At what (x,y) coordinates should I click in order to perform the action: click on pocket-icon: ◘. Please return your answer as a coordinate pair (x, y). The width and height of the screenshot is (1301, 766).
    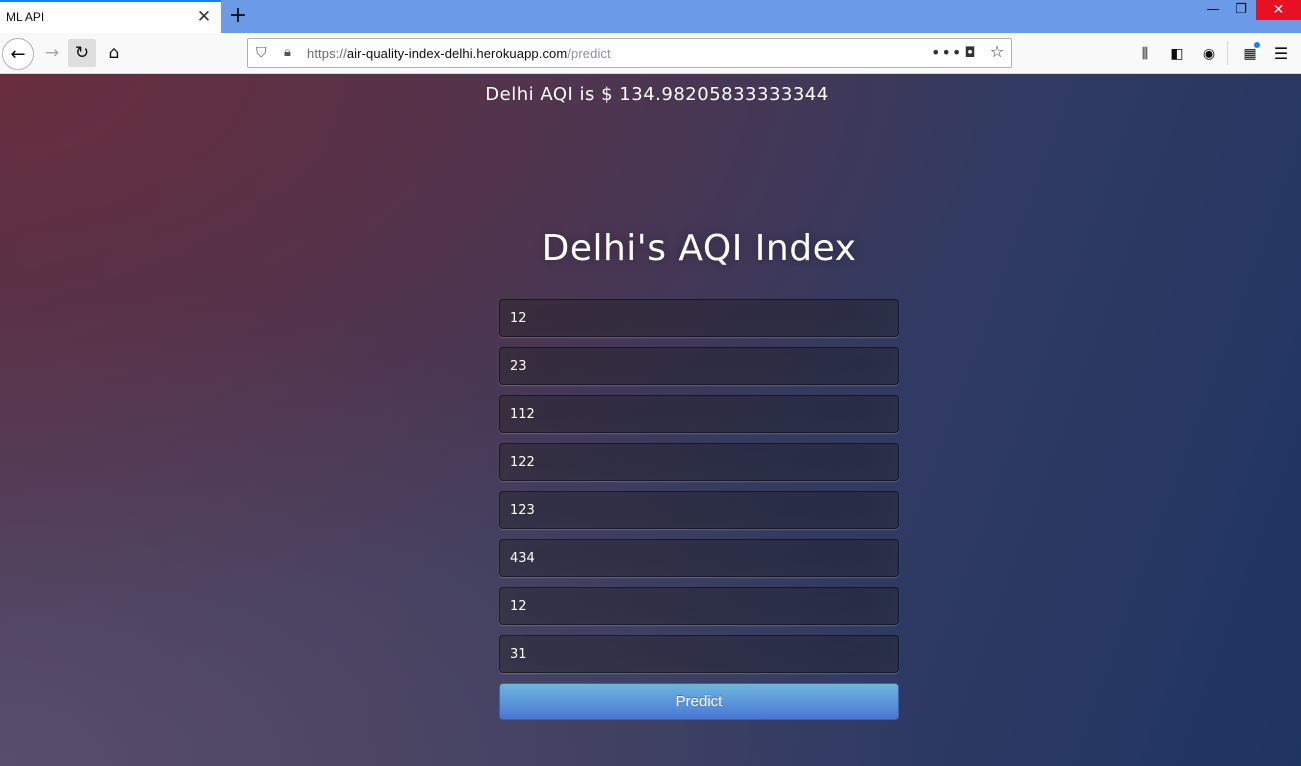
    Looking at the image, I should click on (970, 53).